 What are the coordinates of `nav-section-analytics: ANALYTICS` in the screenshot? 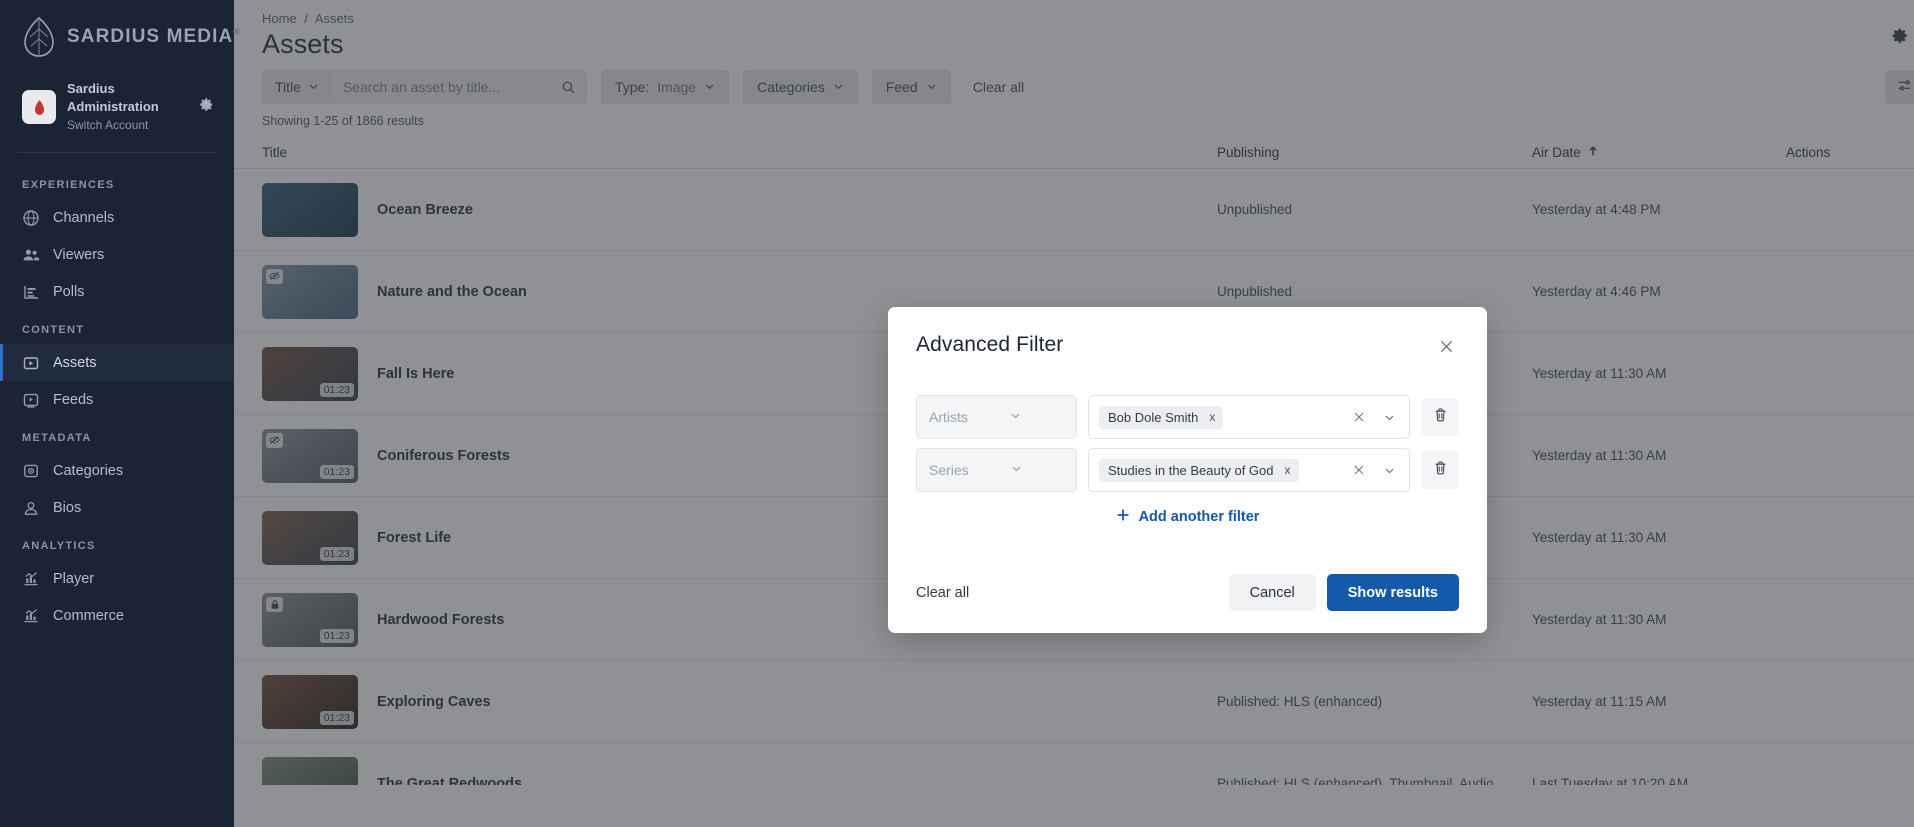 It's located at (59, 546).